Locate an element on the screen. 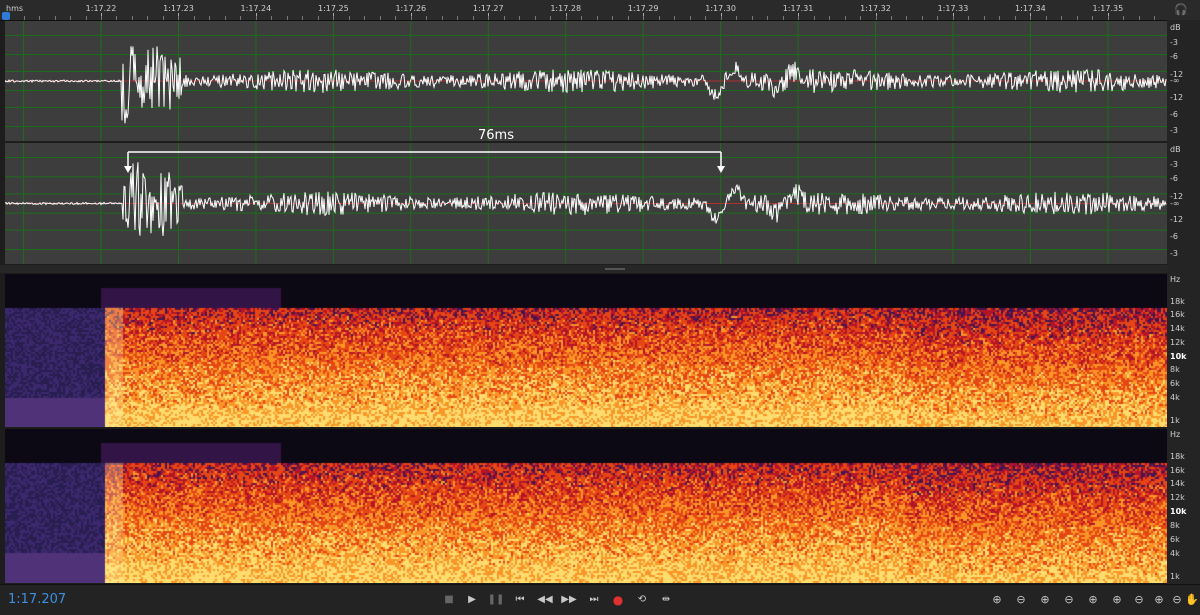 The width and height of the screenshot is (1200, 615). zoom-in-right-button: ⊕ is located at coordinates (1117, 600).